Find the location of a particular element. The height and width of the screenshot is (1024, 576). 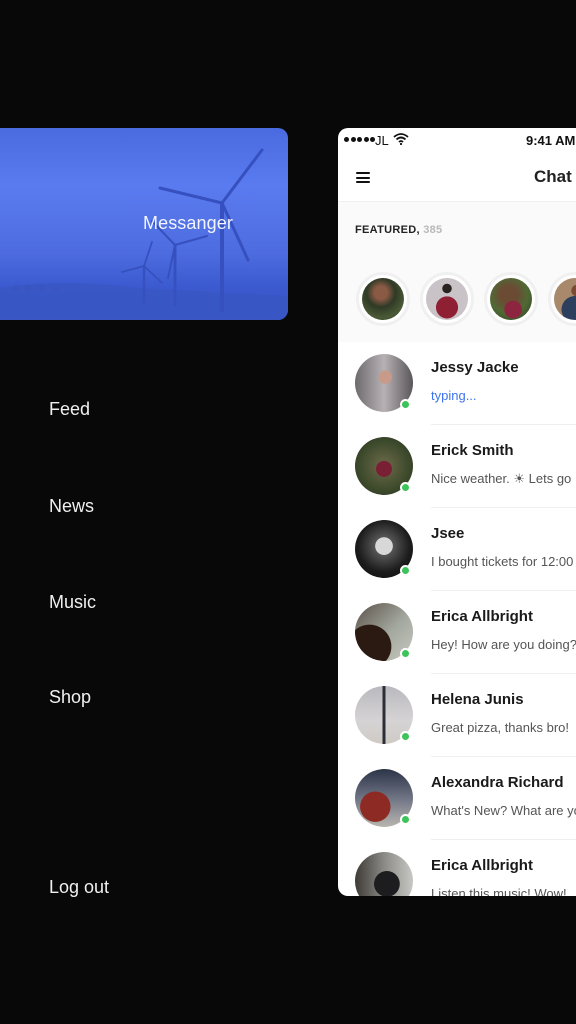

chat-list-item: Erick Smith Nice weather. ☀ Lets go is located at coordinates (457, 466).